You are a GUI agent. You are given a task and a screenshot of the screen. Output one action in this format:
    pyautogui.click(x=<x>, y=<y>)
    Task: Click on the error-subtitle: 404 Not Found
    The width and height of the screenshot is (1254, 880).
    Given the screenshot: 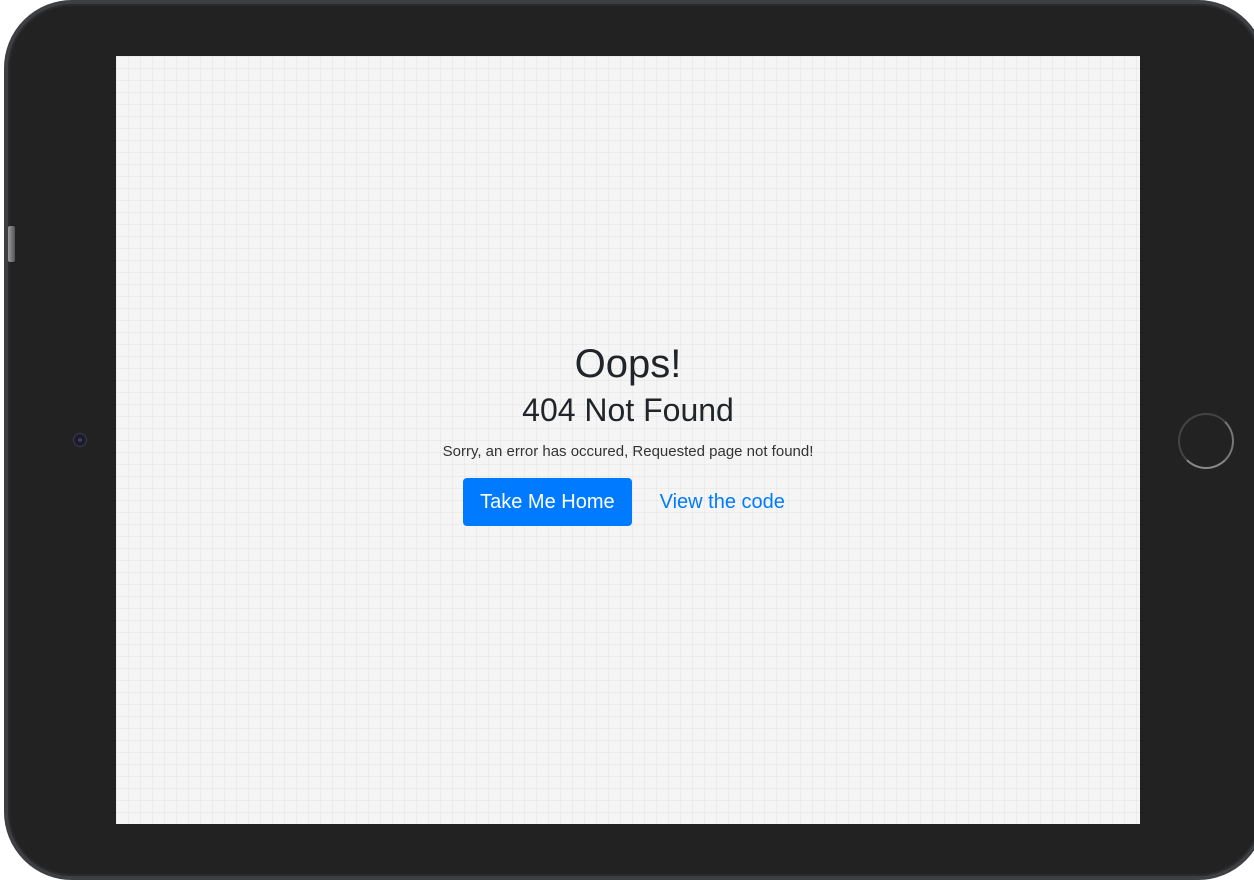 What is the action you would take?
    pyautogui.click(x=628, y=410)
    